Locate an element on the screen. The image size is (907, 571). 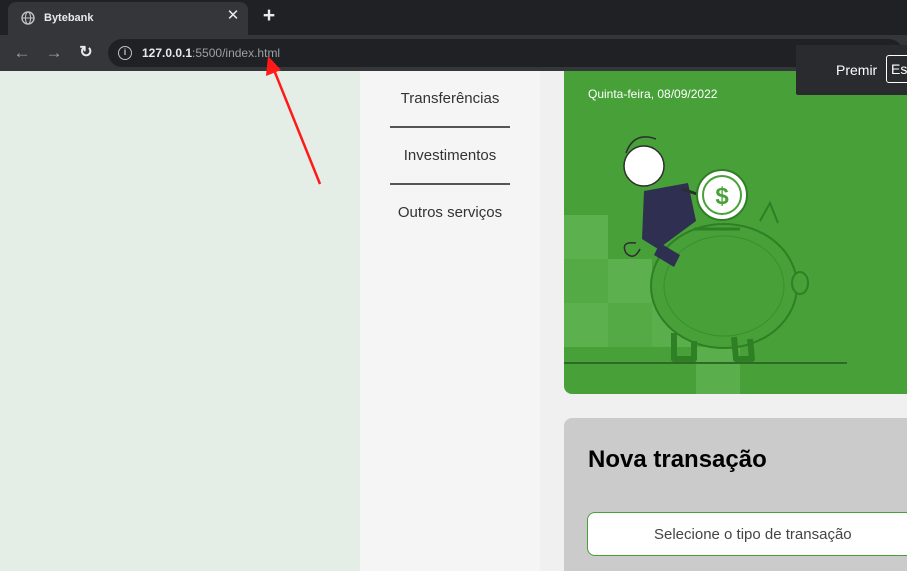
menu-item-investimentos: Investimentos is located at coordinates (450, 155).